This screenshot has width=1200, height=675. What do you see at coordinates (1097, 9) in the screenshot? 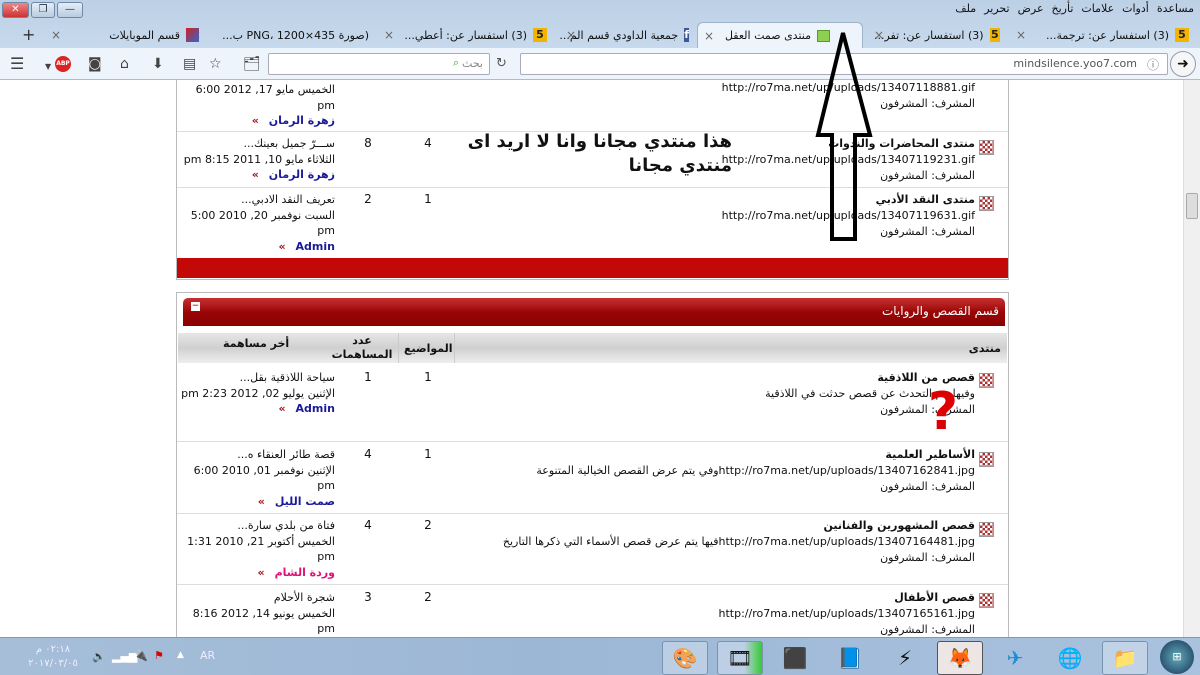
I see `menu-bookmarks: علامات` at bounding box center [1097, 9].